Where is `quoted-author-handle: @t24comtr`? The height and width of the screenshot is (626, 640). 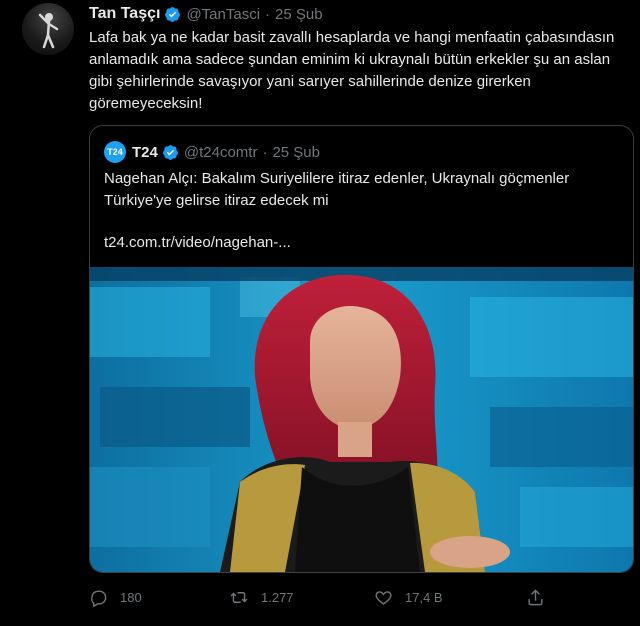 quoted-author-handle: @t24comtr is located at coordinates (221, 152).